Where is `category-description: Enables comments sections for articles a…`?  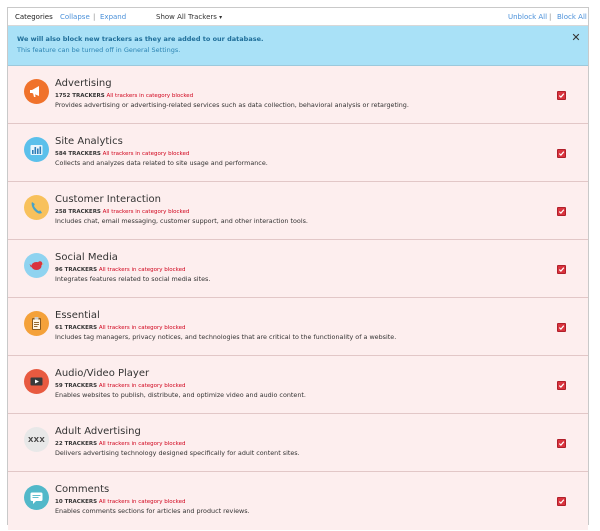 category-description: Enables comments sections for articles a… is located at coordinates (152, 511).